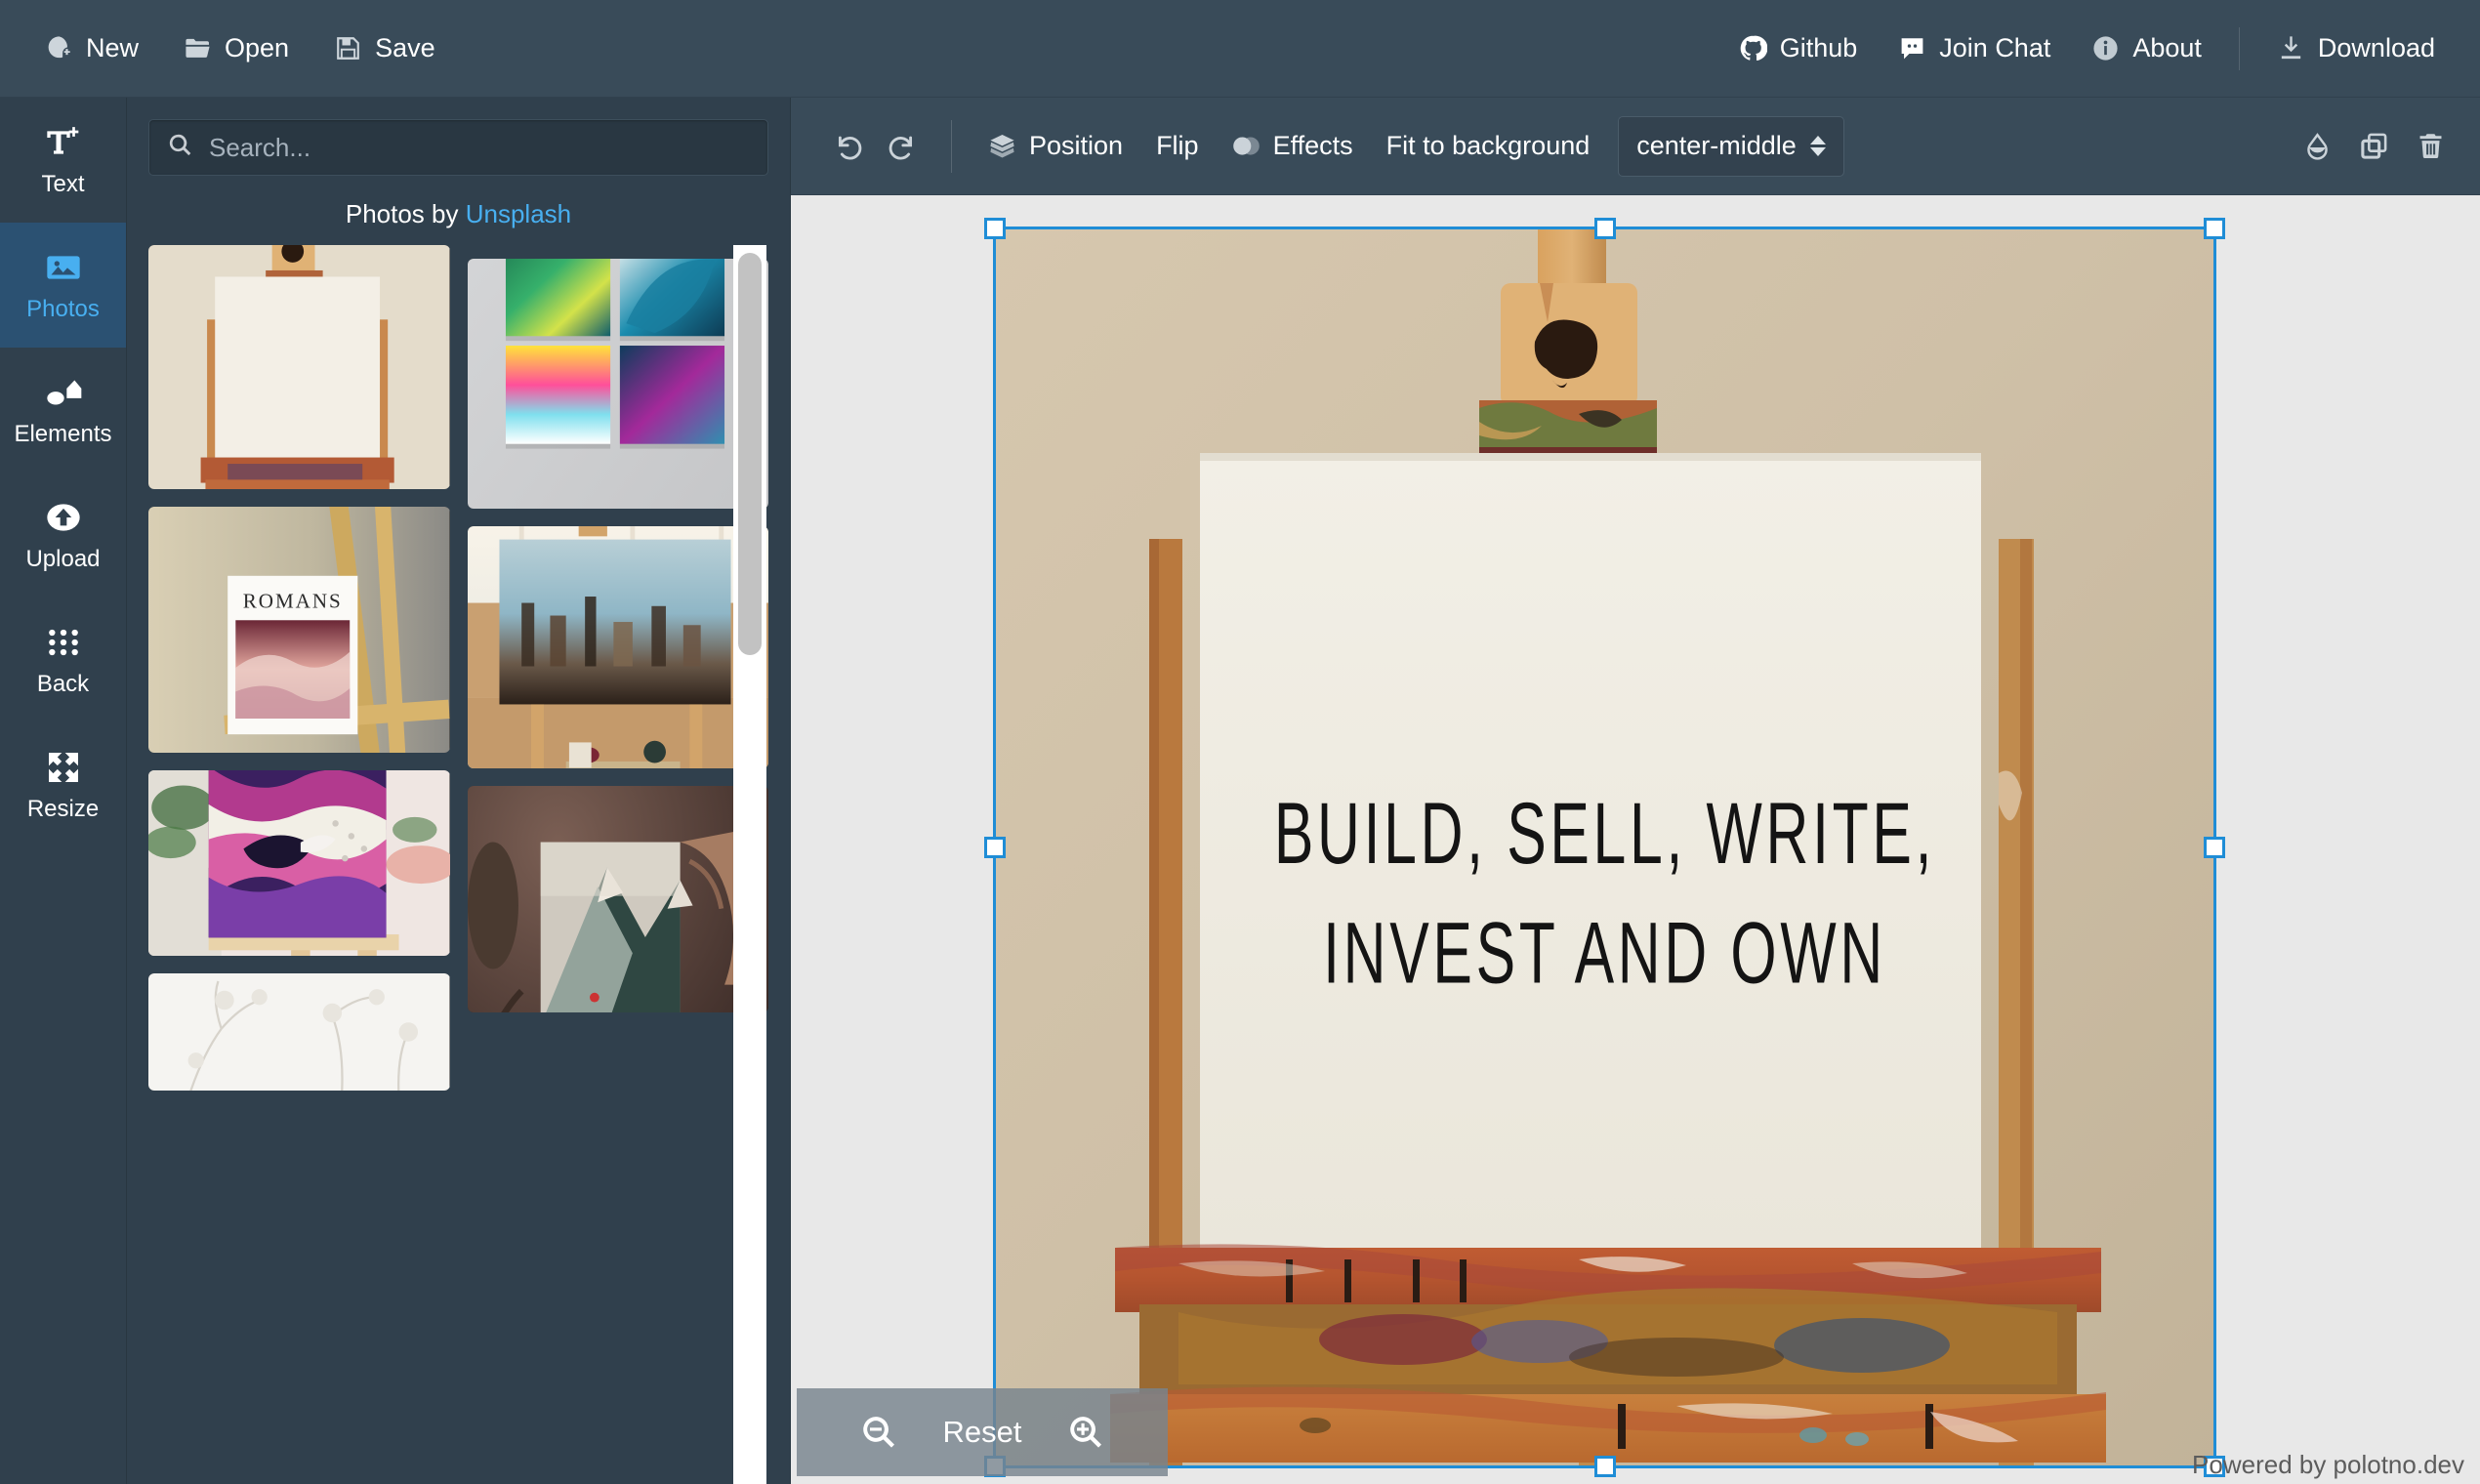 This screenshot has width=2480, height=1484. Describe the element at coordinates (2239, 48) in the screenshot. I see `topbar-divider` at that location.